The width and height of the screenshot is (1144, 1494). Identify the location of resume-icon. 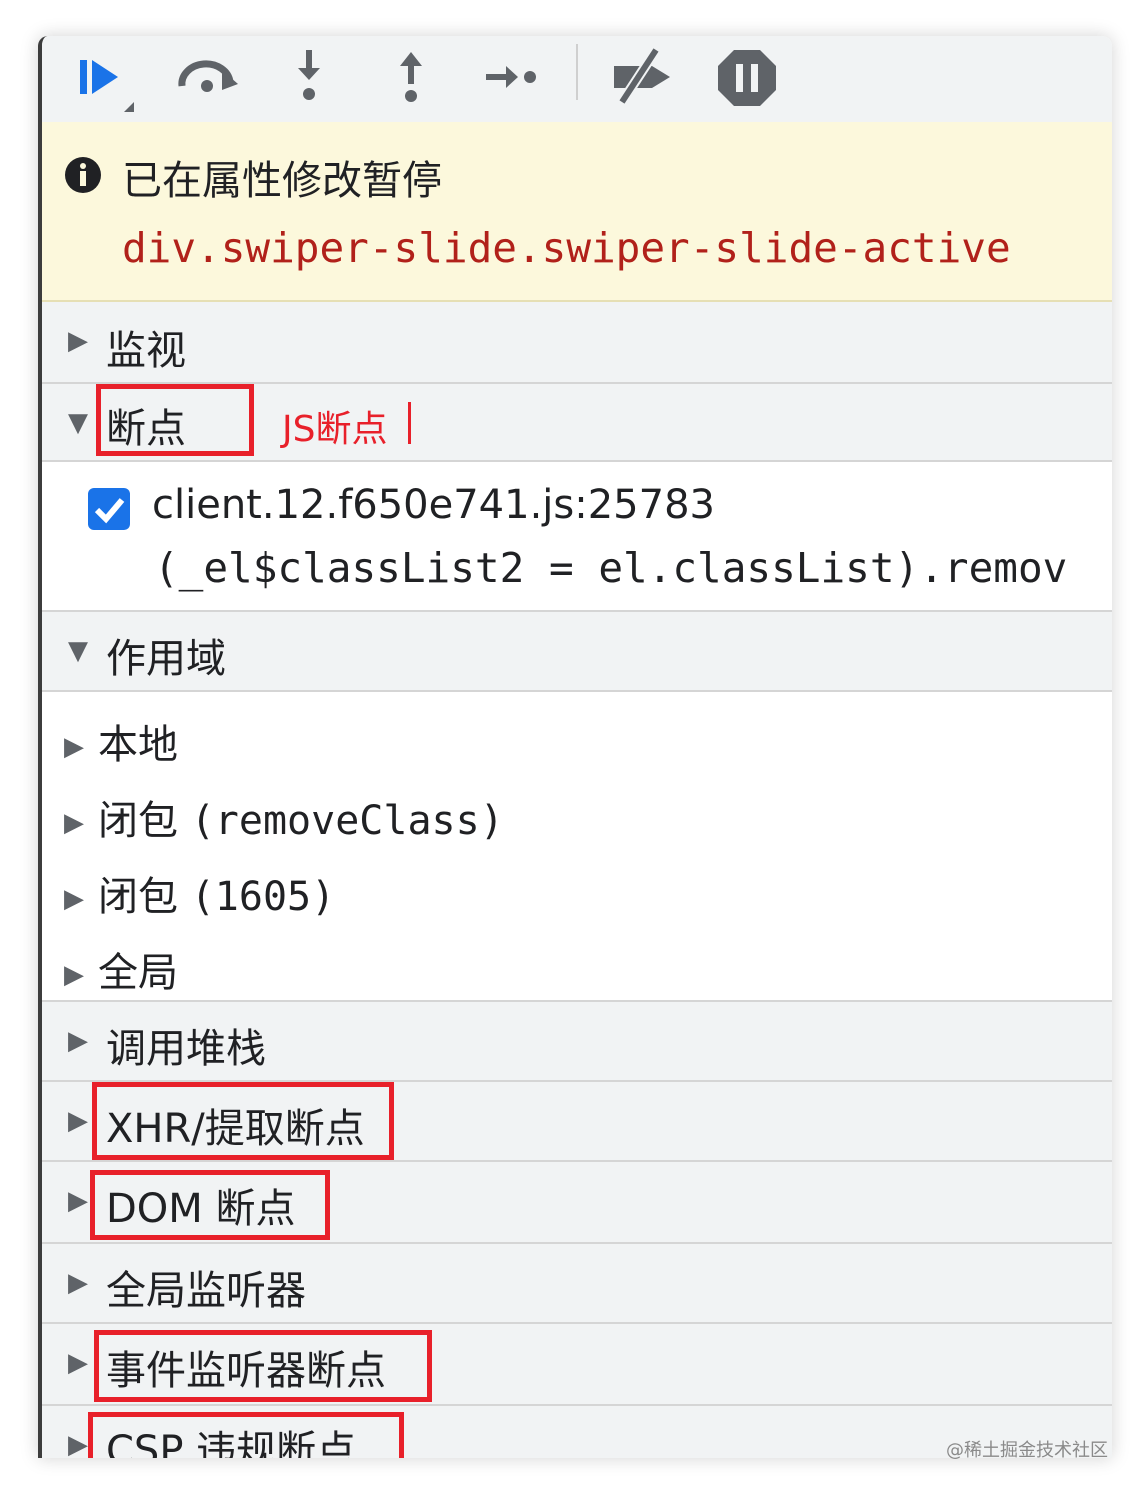
(107, 86).